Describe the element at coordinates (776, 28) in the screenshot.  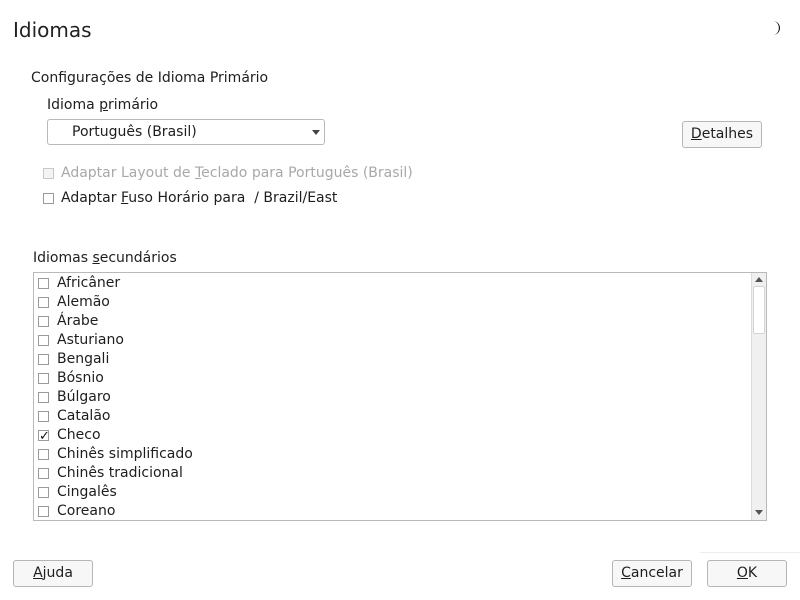
I see `moon-icon` at that location.